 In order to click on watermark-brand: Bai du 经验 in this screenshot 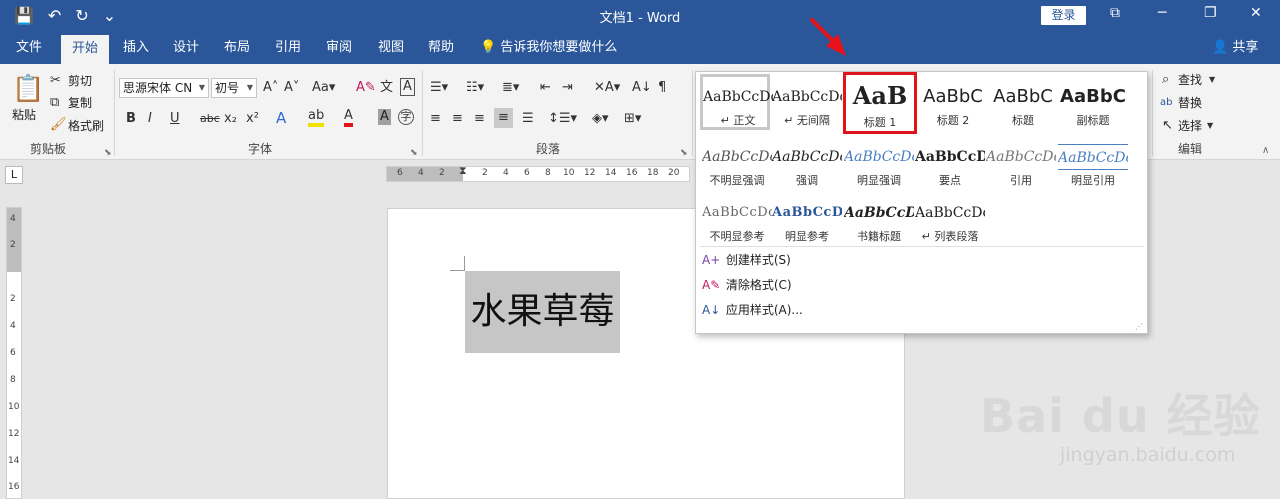, I will do `click(1120, 416)`.